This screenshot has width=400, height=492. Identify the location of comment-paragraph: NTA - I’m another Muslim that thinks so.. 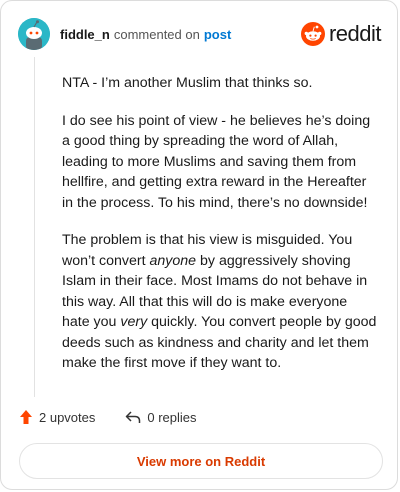
(220, 83).